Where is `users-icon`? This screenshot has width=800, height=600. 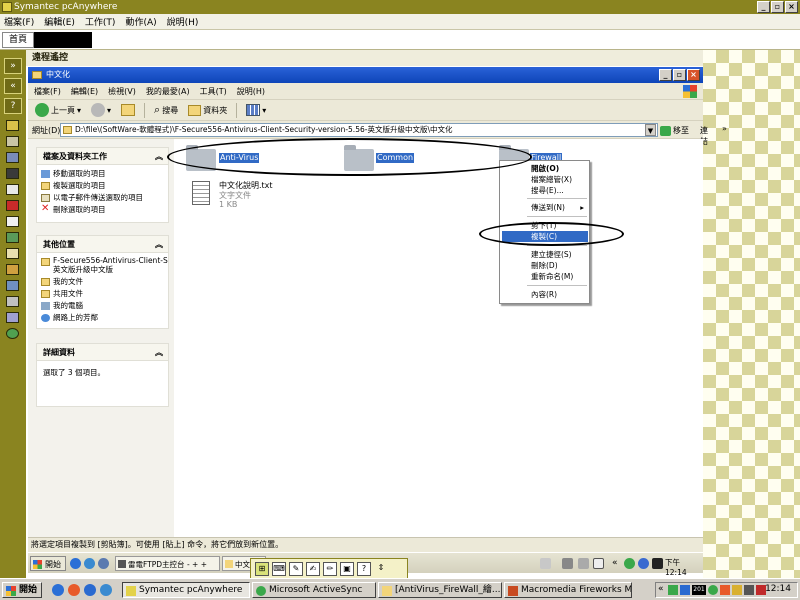 users-icon is located at coordinates (12, 317).